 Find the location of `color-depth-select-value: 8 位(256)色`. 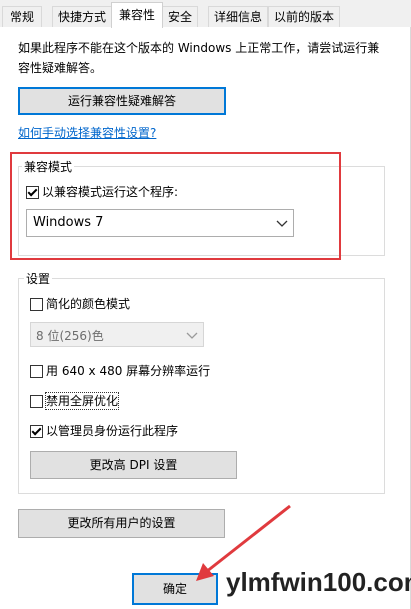

color-depth-select-value: 8 位(256)色 is located at coordinates (70, 336).